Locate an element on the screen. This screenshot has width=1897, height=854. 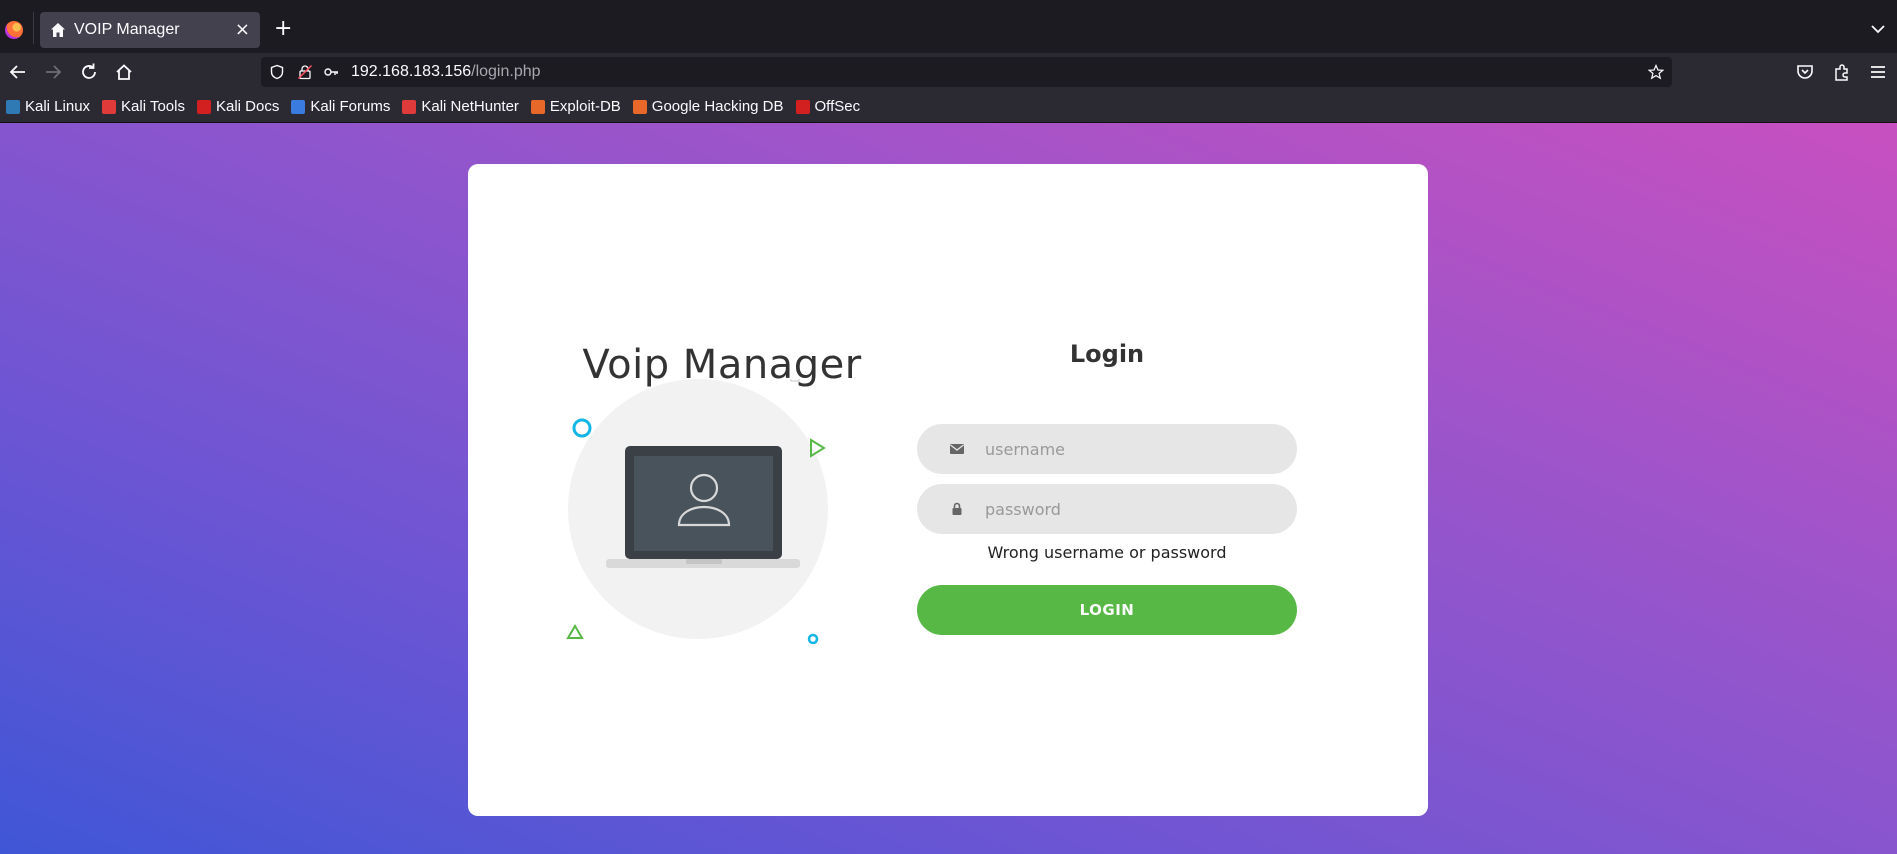
google-hacking-db-icon is located at coordinates (639, 106).